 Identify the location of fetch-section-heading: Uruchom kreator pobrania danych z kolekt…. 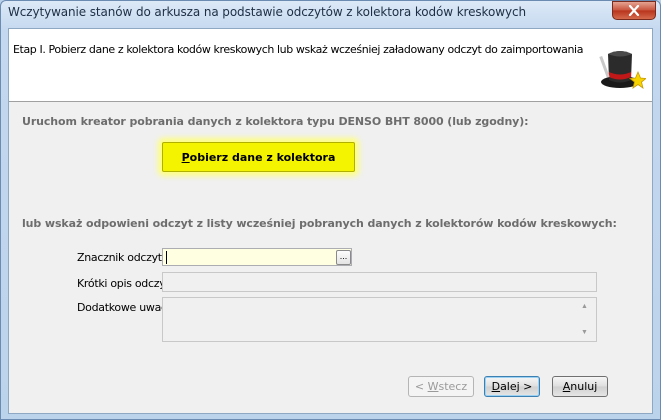
(275, 121).